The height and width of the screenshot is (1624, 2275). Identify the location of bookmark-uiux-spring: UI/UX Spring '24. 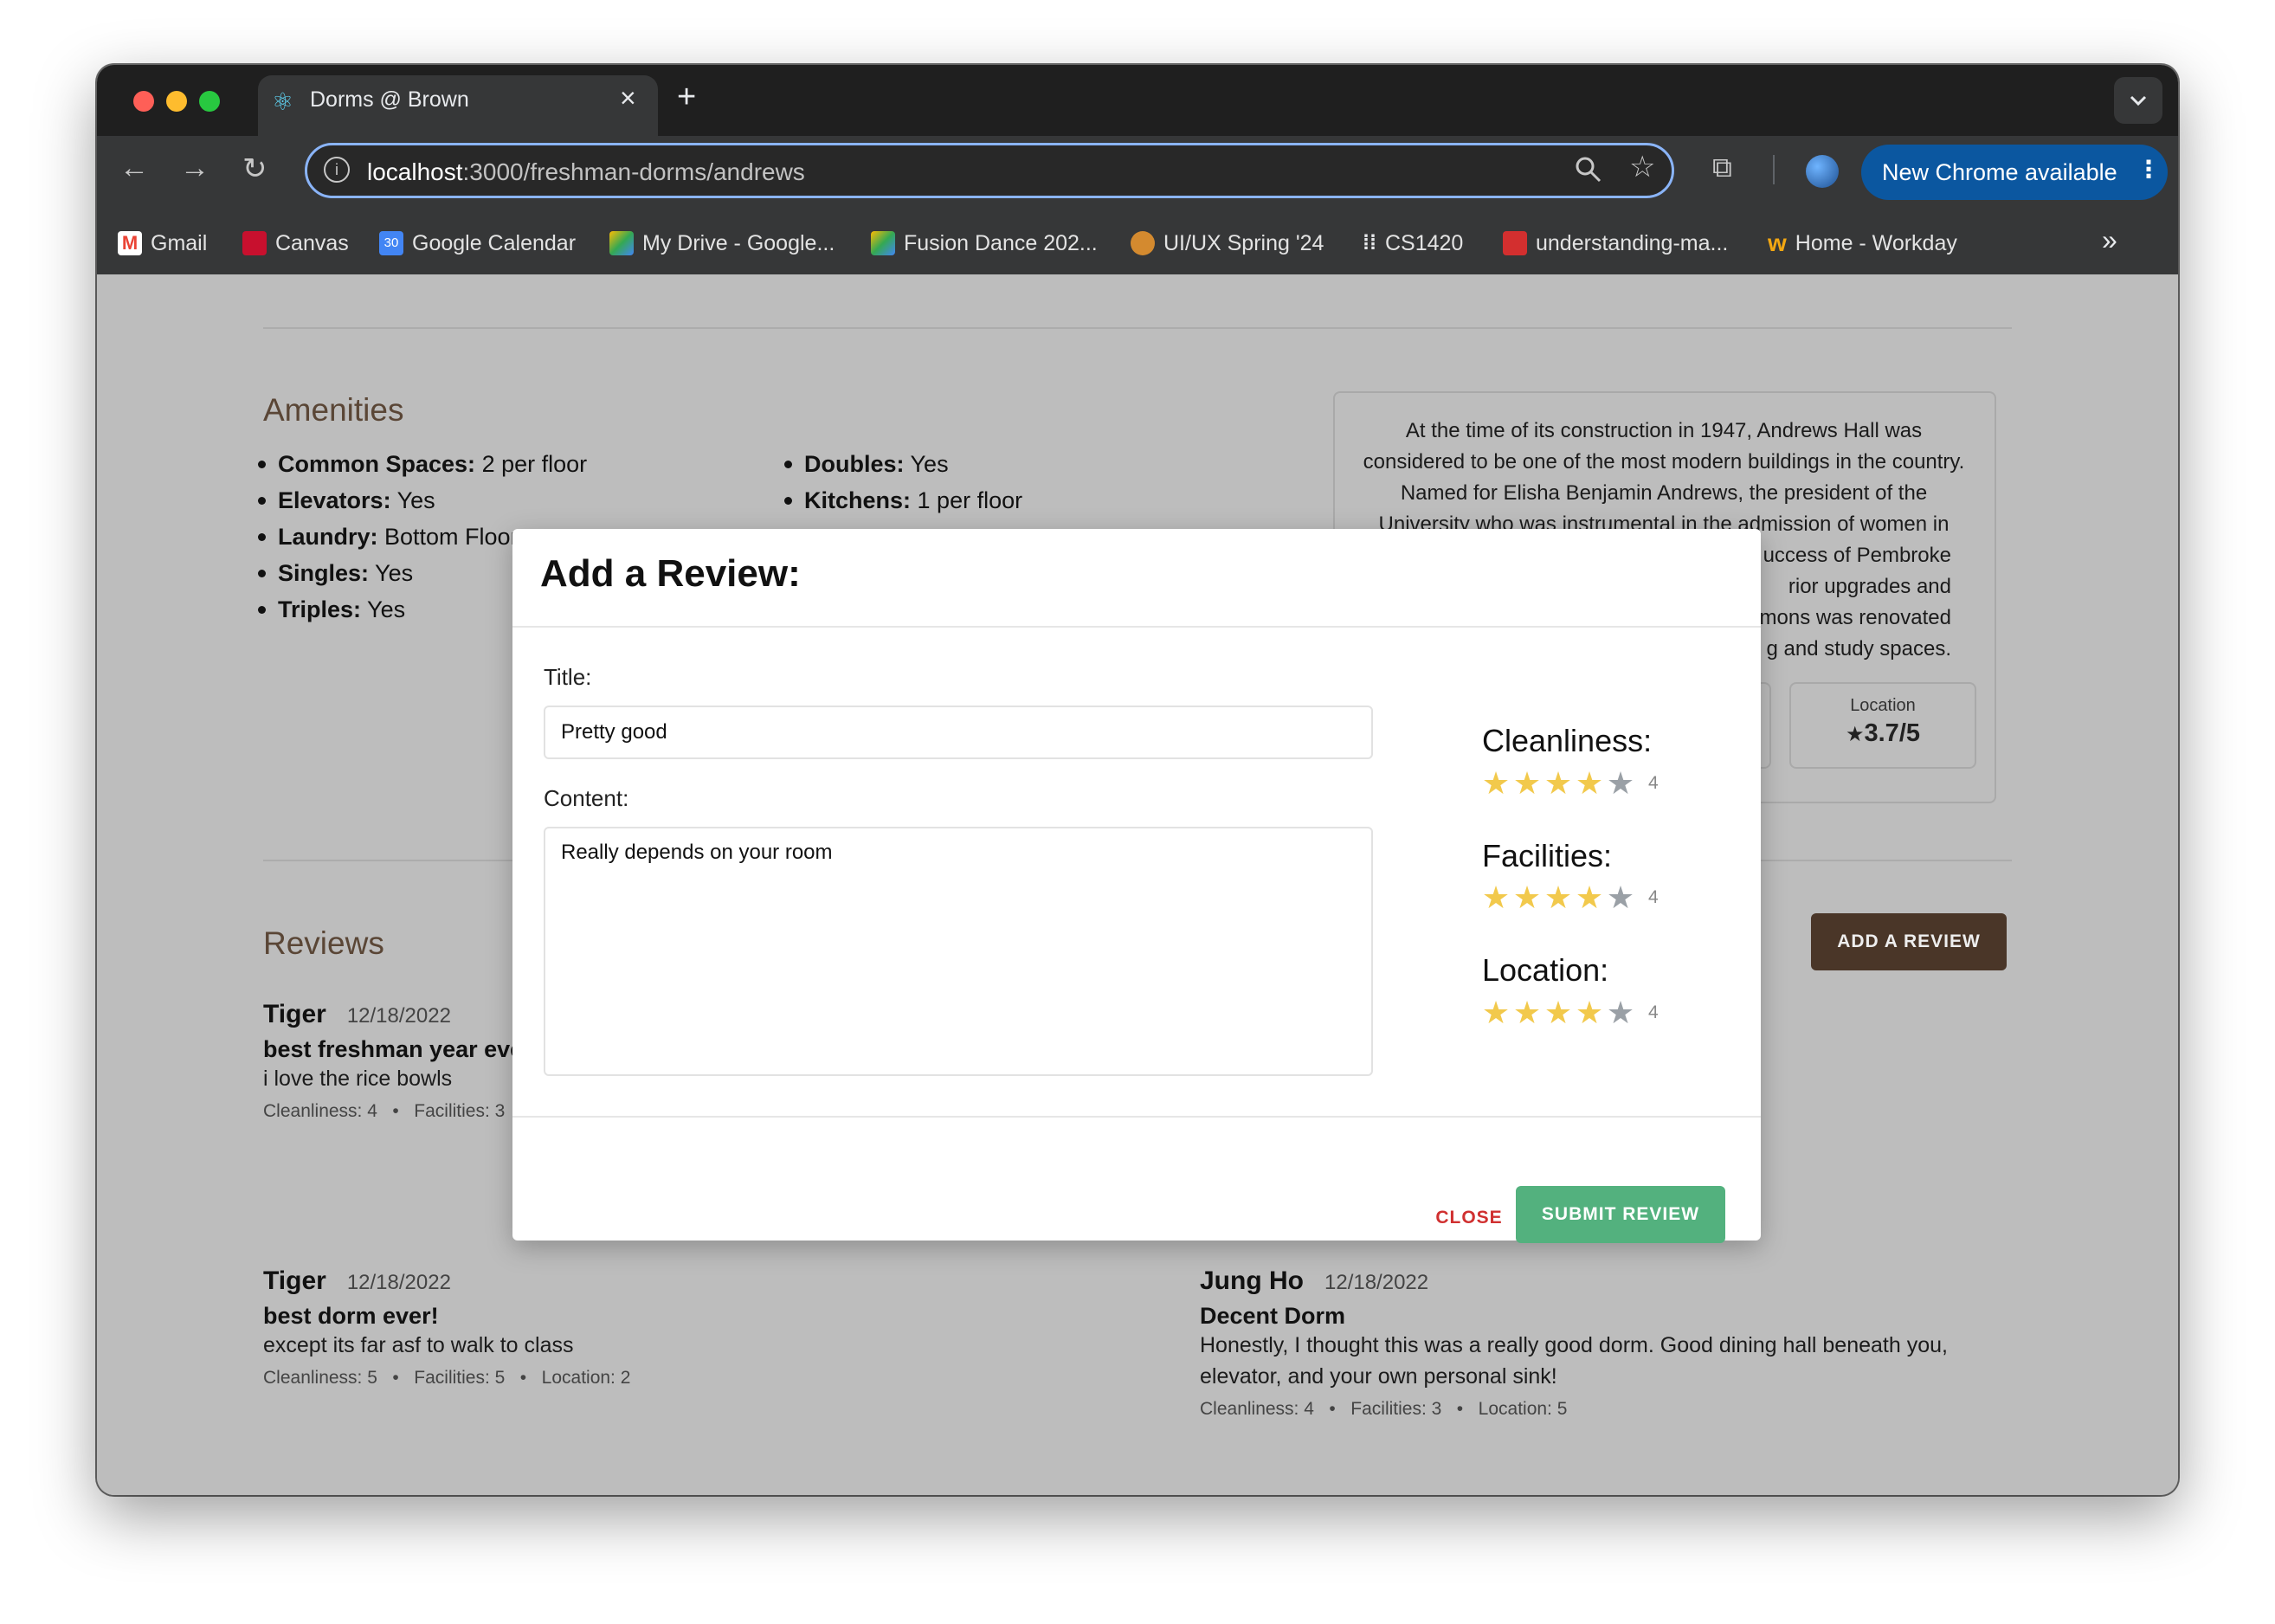
(1227, 243).